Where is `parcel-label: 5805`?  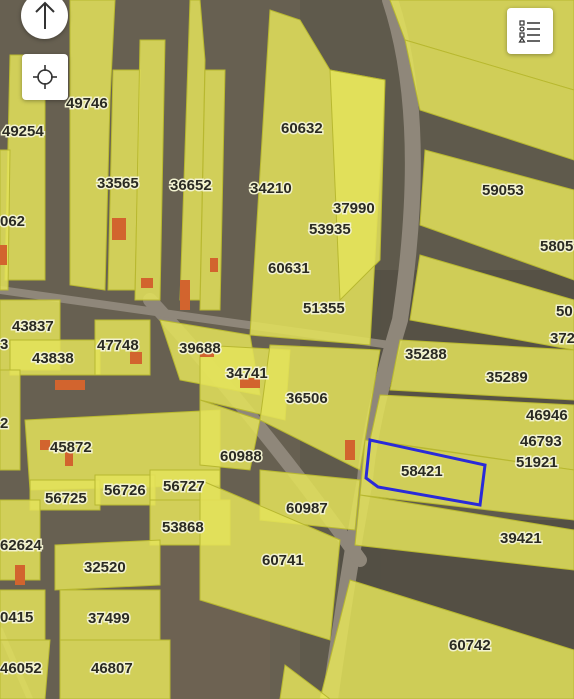 parcel-label: 5805 is located at coordinates (556, 246).